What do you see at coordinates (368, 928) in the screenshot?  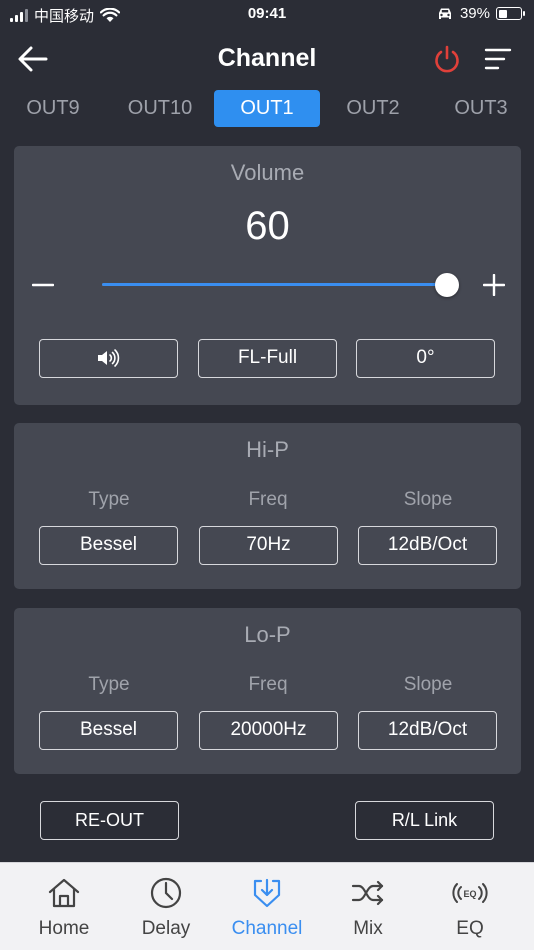 I see `nav-mix-label: Mix` at bounding box center [368, 928].